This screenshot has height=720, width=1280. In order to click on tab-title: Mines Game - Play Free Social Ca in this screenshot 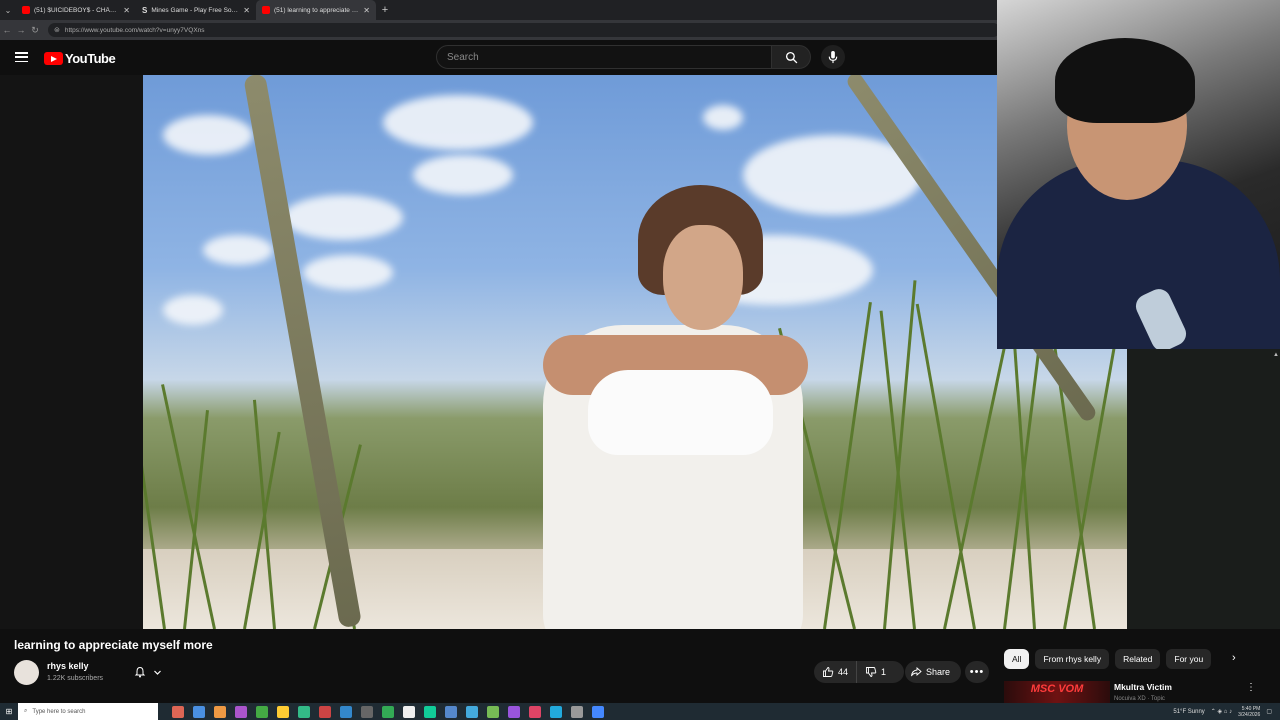, I will do `click(196, 10)`.